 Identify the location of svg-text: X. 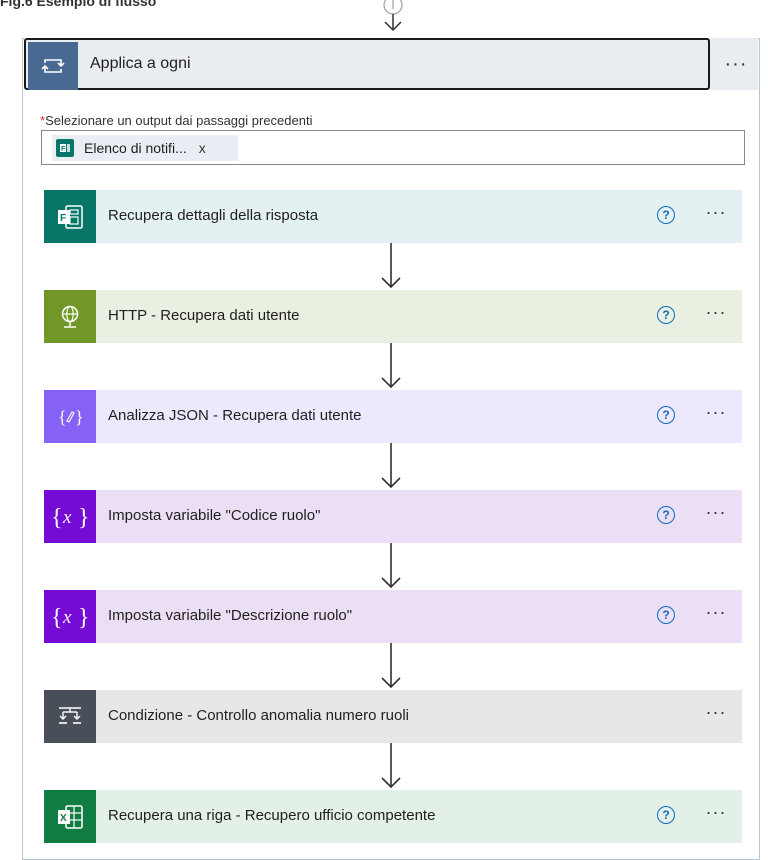
(63, 818).